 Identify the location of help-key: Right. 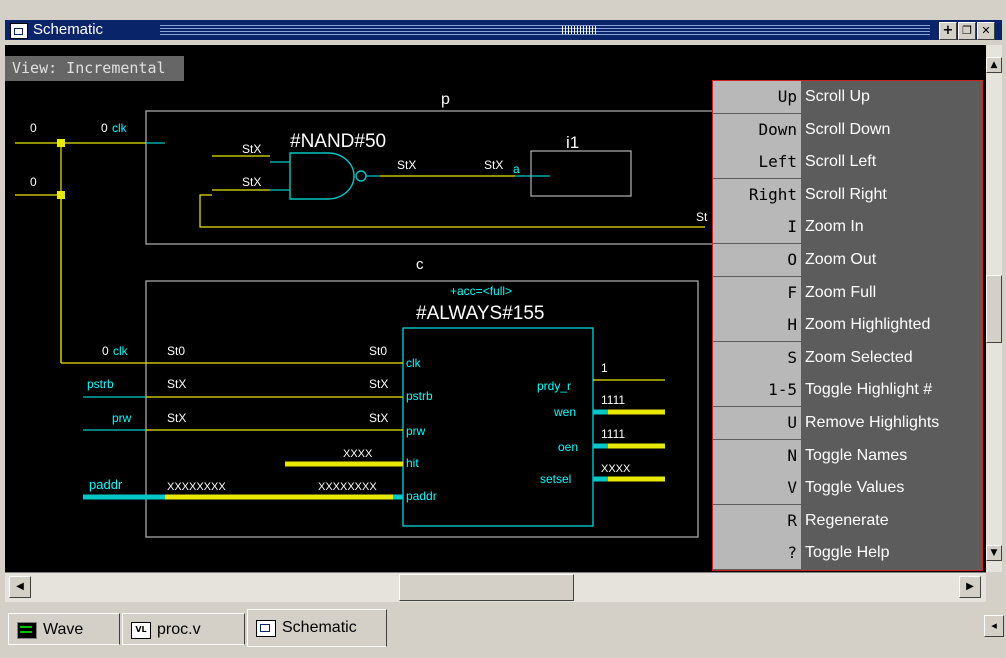
(757, 194).